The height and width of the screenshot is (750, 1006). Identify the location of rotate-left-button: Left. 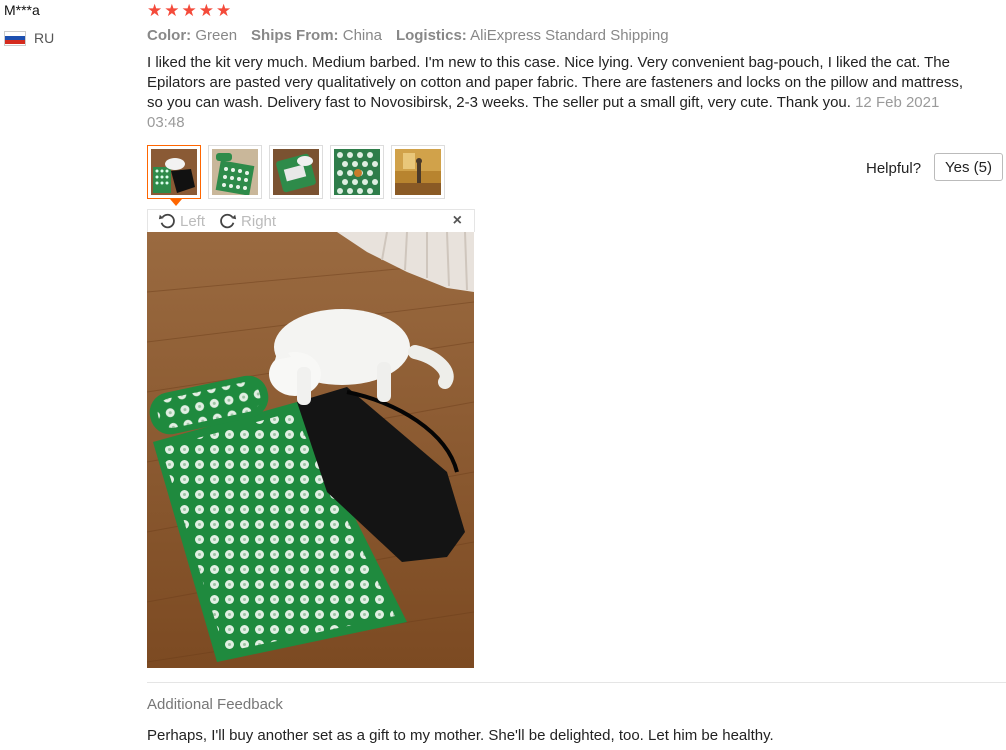
(181, 221).